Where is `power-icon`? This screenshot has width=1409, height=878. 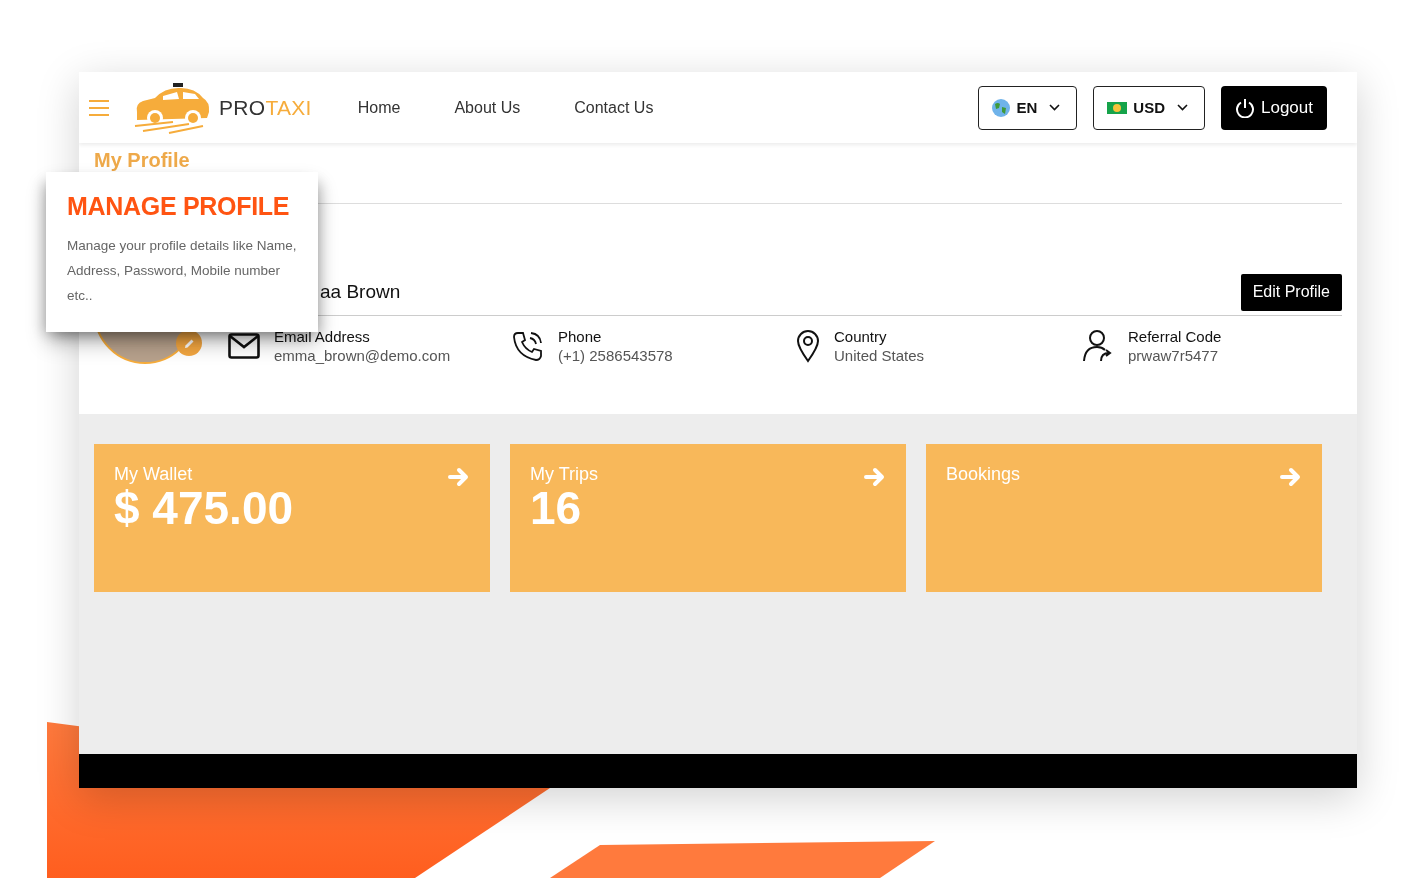 power-icon is located at coordinates (1245, 107).